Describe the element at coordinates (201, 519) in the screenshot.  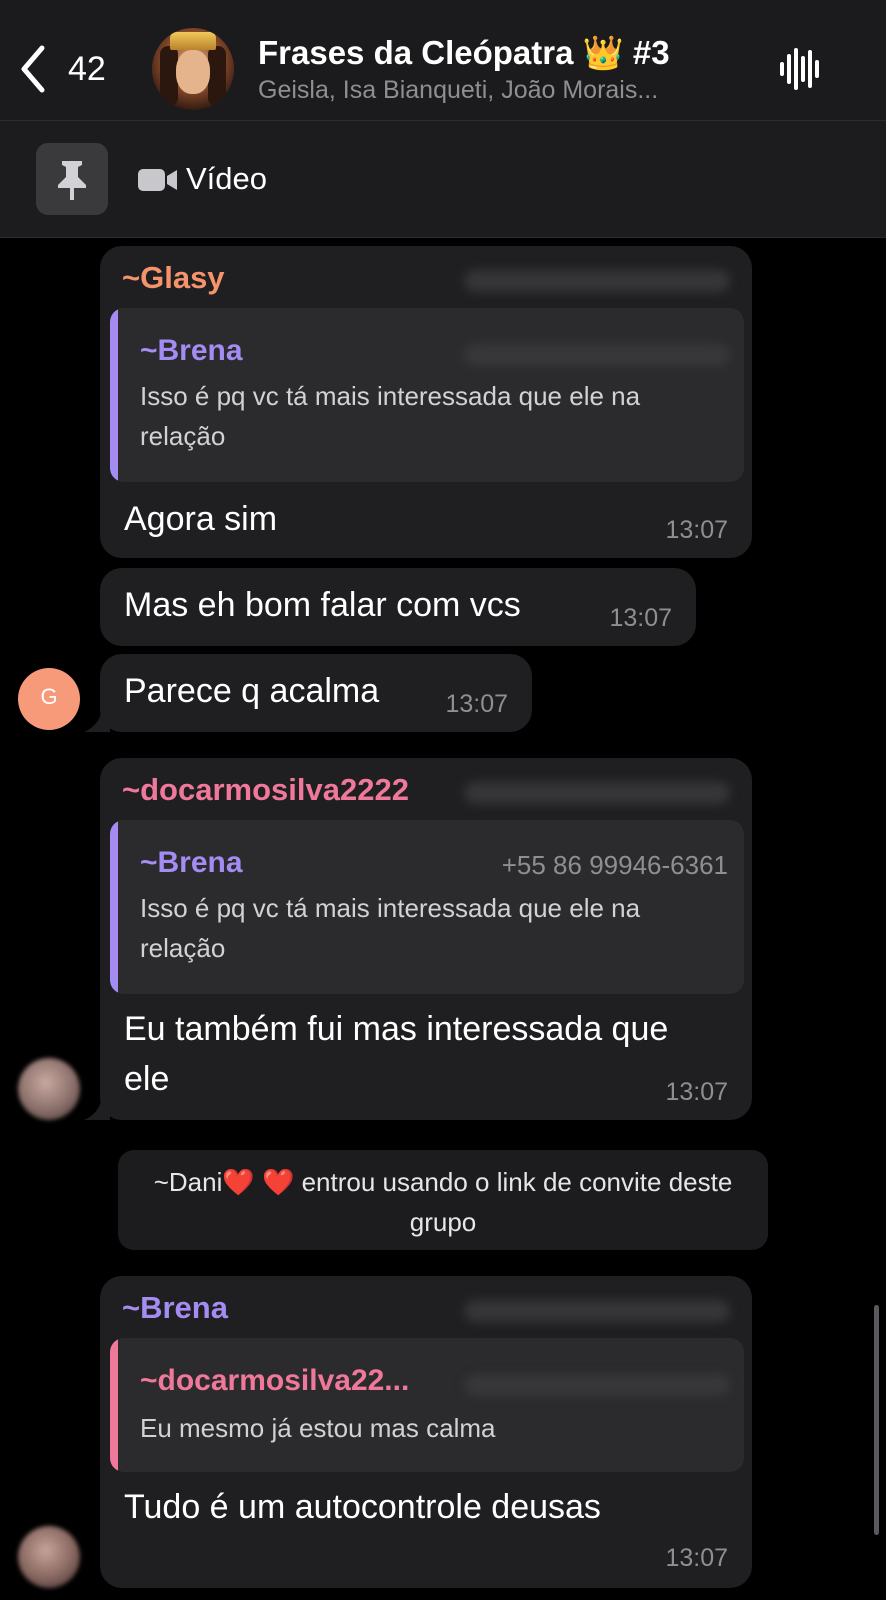
I see `message-text: Agora sim` at that location.